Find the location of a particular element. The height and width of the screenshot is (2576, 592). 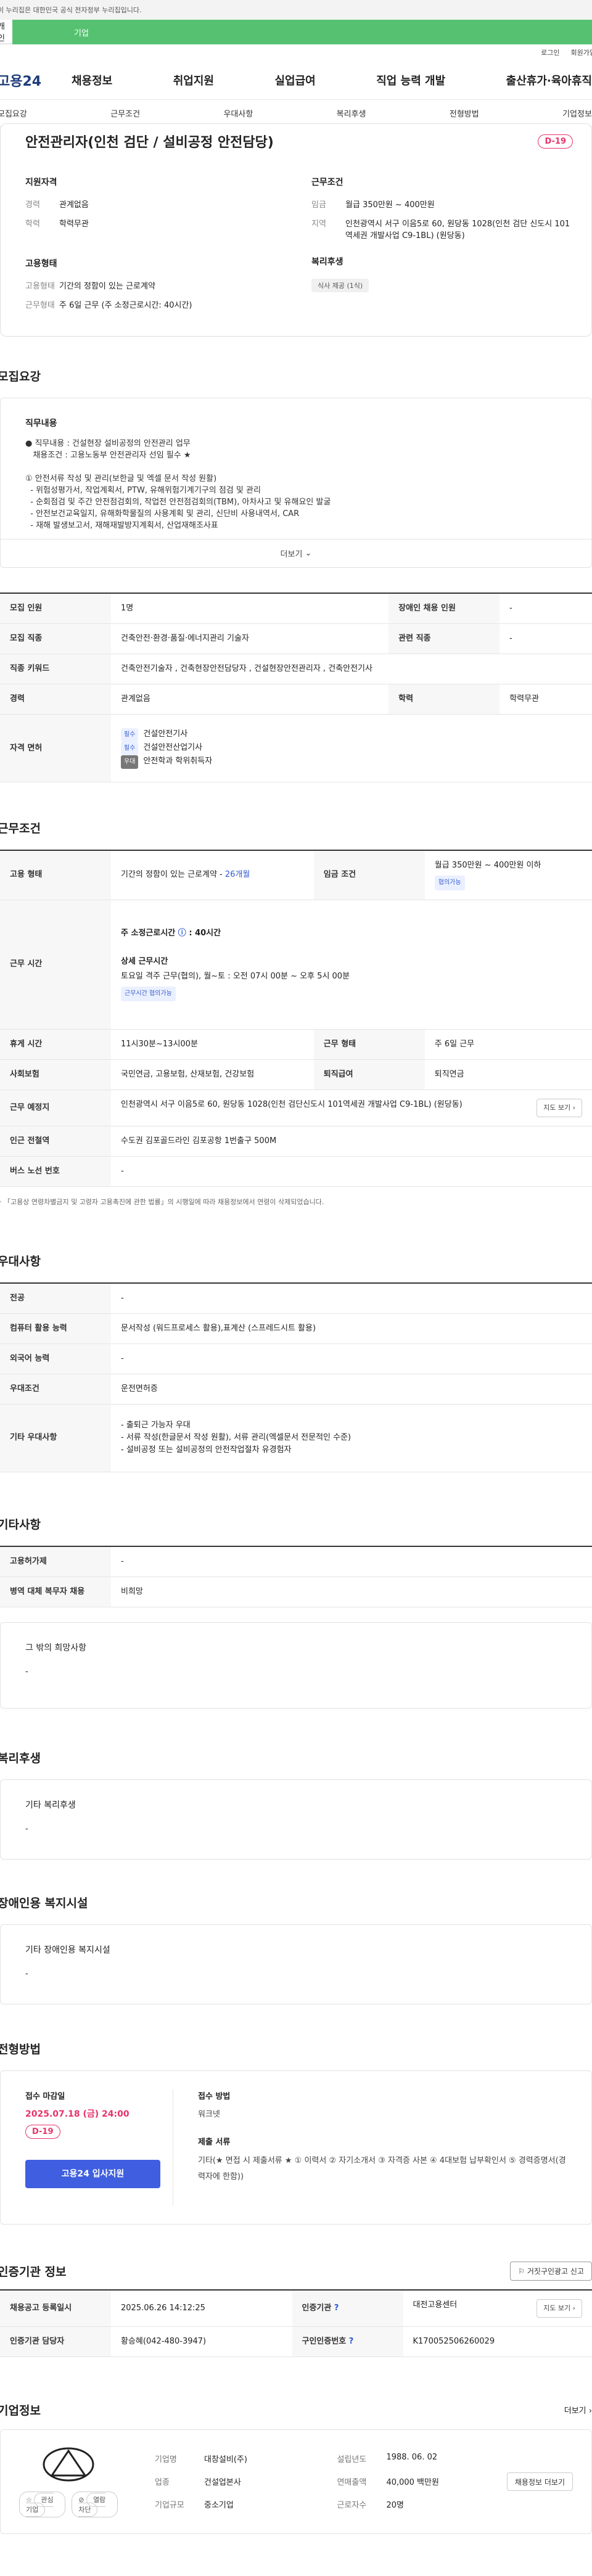

related-value: - is located at coordinates (546, 639).